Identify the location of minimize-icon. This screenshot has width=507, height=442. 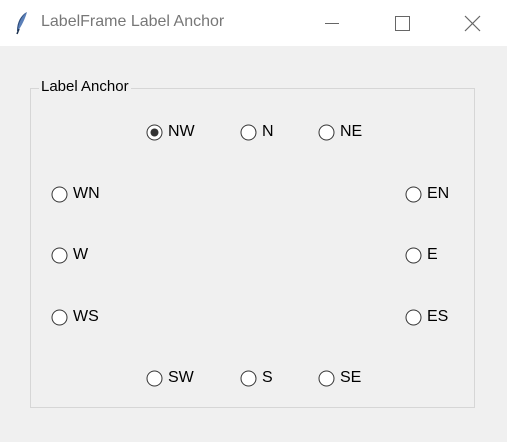
(332, 23).